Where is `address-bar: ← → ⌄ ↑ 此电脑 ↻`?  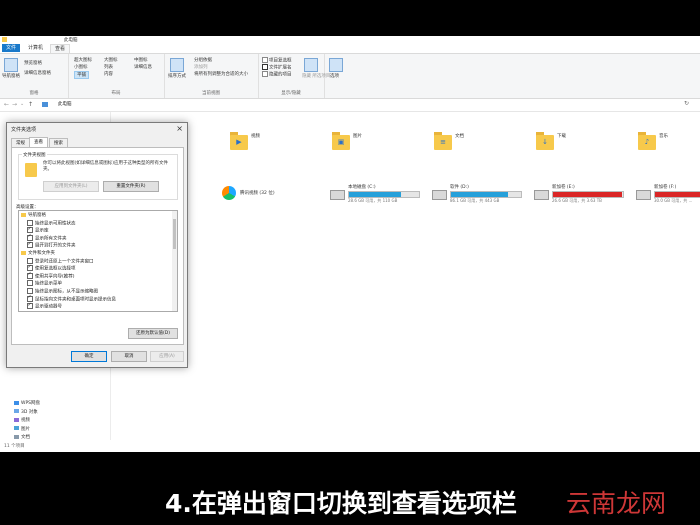
address-bar: ← → ⌄ ↑ 此电脑 ↻ is located at coordinates (350, 105).